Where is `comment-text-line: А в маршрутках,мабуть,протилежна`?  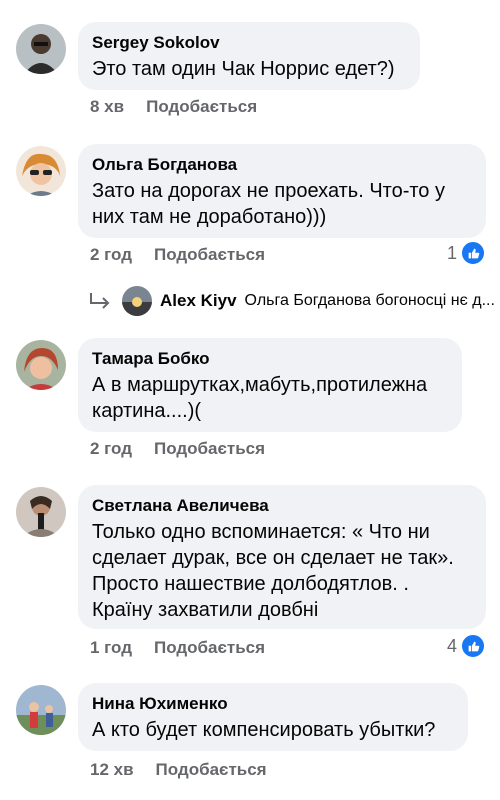 comment-text-line: А в маршрутках,мабуть,протилежна is located at coordinates (260, 385).